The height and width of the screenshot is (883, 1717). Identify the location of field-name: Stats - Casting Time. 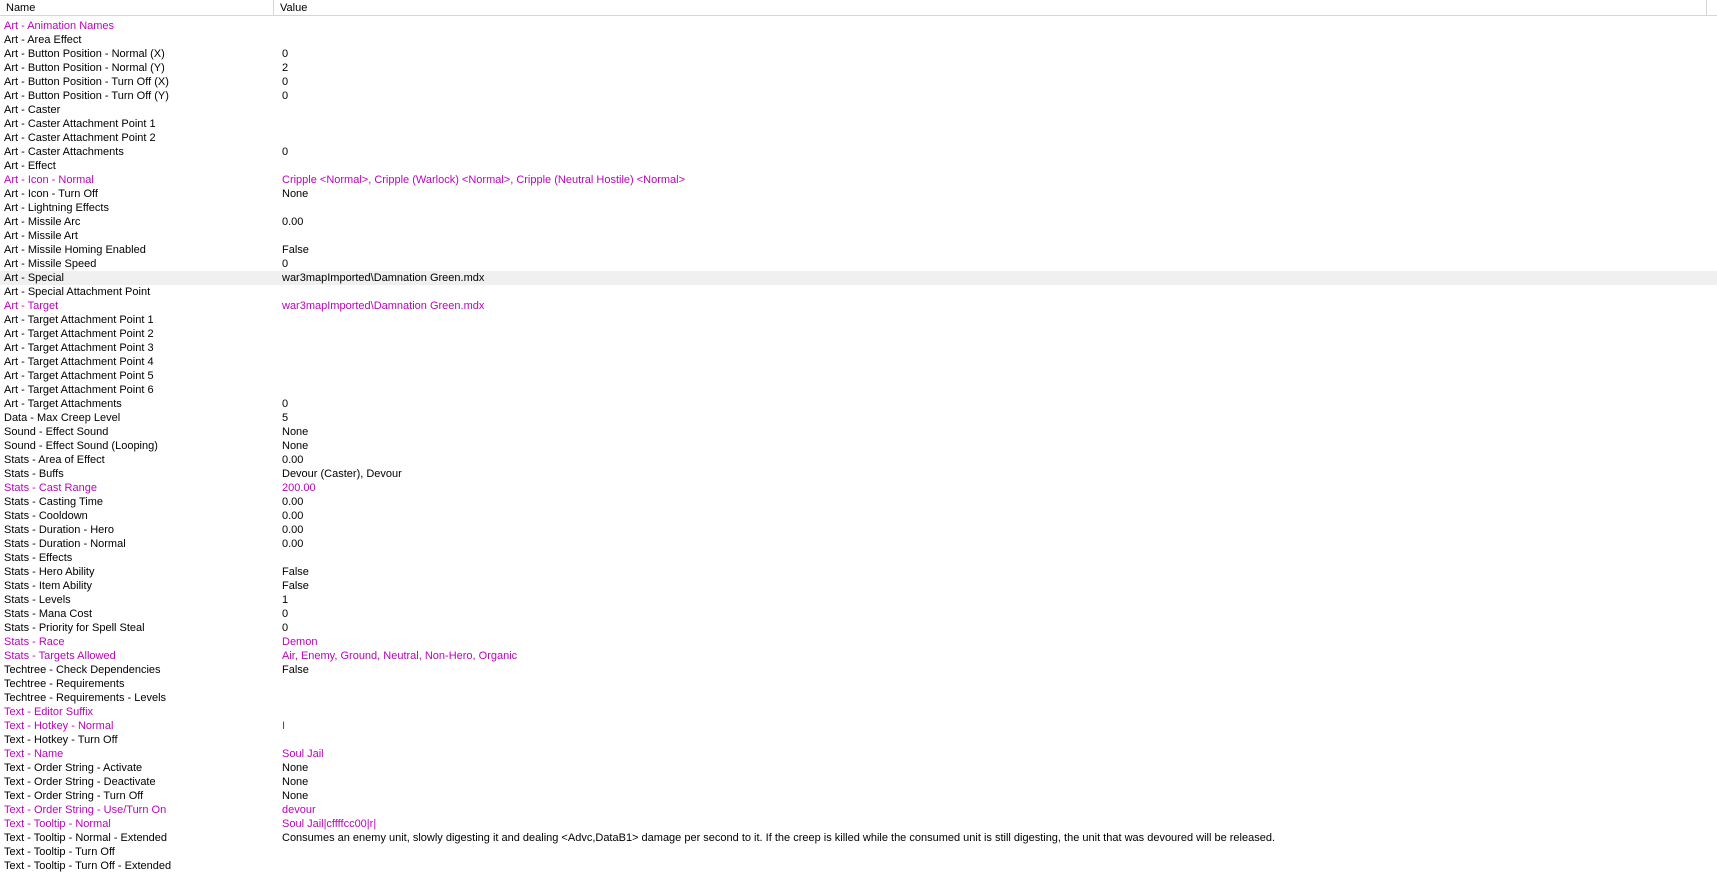
(54, 502).